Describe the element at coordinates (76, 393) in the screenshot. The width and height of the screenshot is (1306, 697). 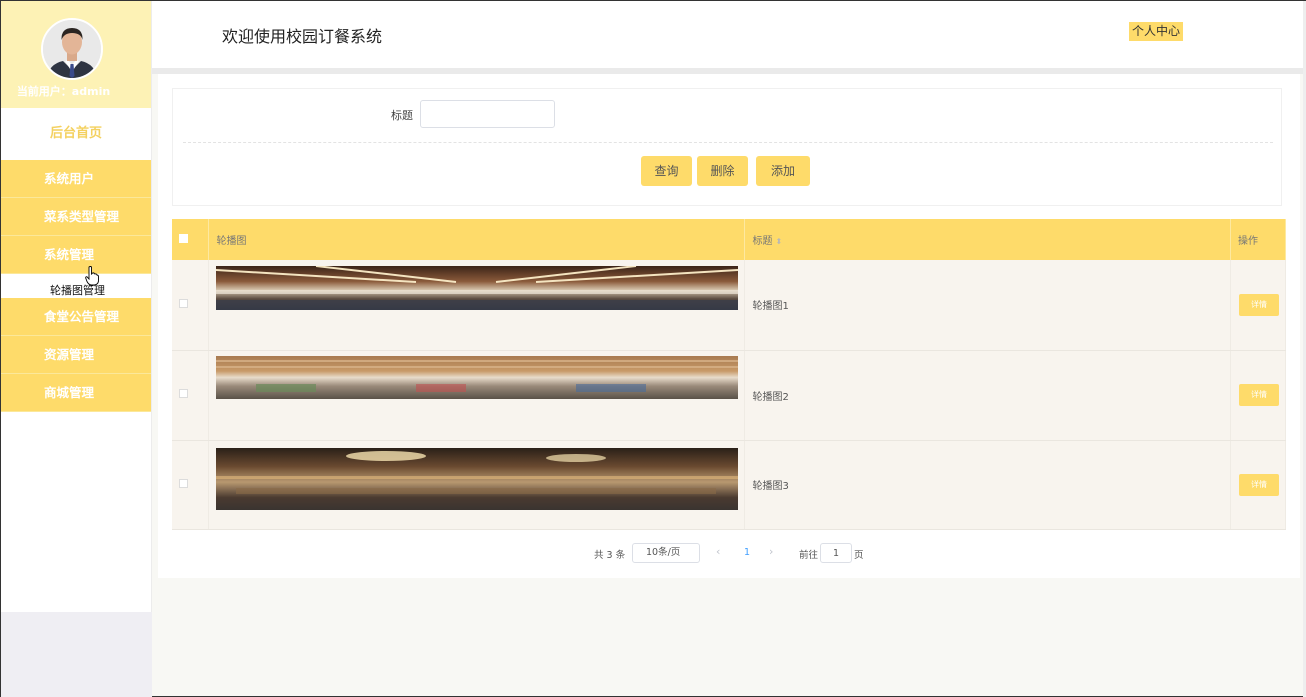
I see `menu-mall-manage: 商城管理` at that location.